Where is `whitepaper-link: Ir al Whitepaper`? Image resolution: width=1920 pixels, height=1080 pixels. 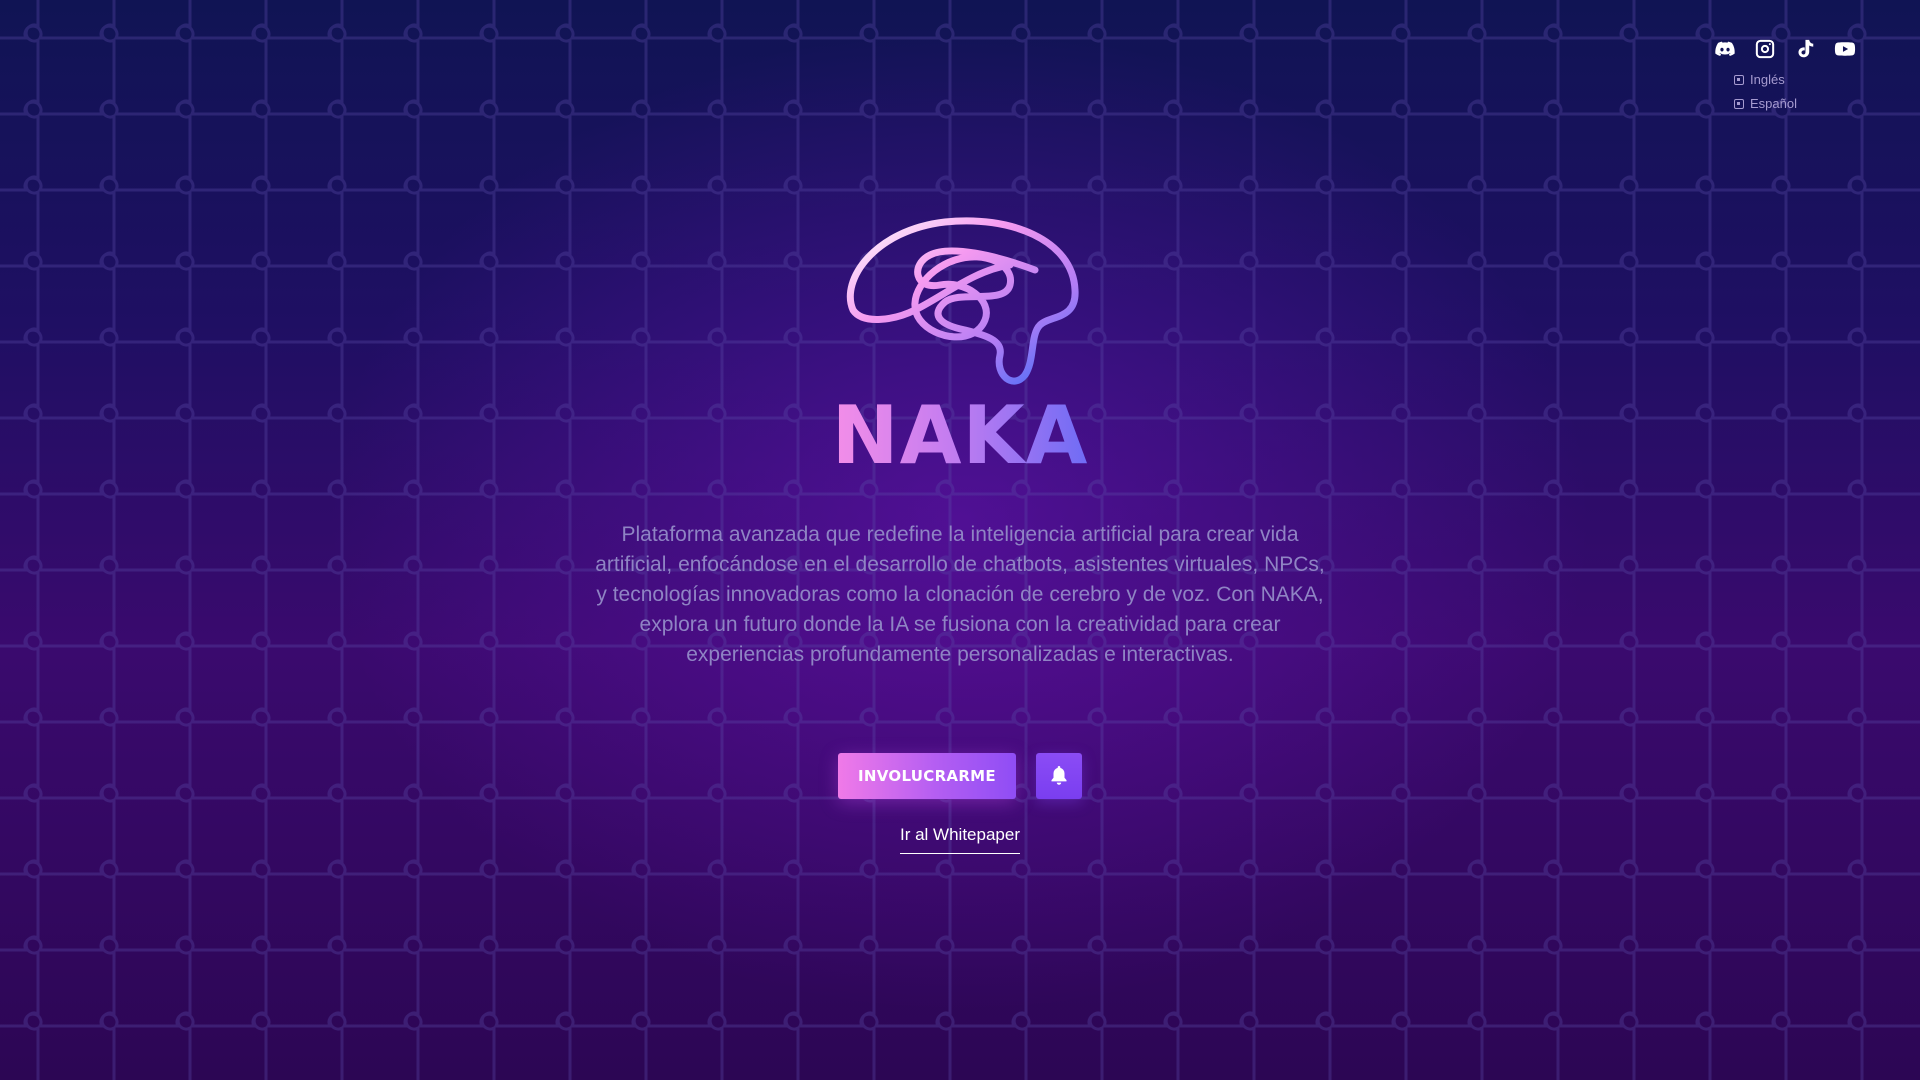 whitepaper-link: Ir al Whitepaper is located at coordinates (960, 839).